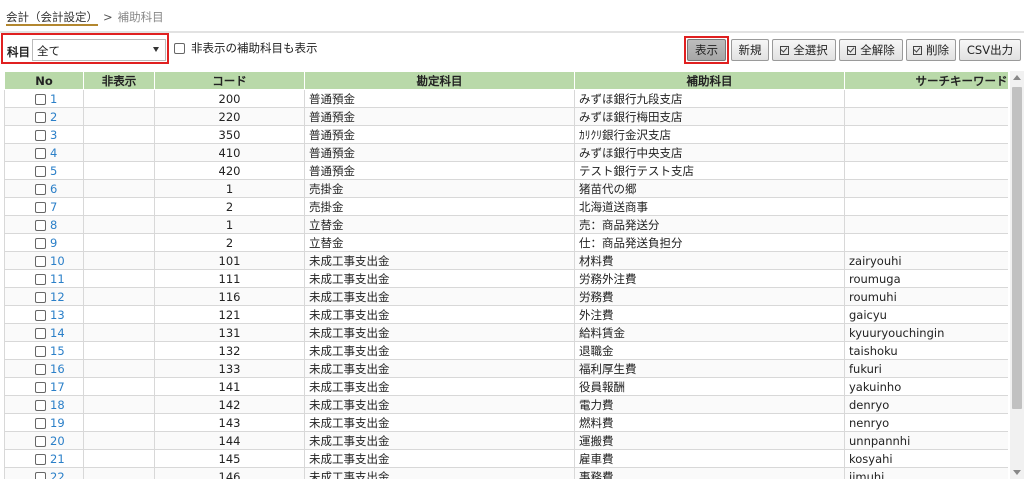  What do you see at coordinates (53, 117) in the screenshot?
I see `row-link: 2` at bounding box center [53, 117].